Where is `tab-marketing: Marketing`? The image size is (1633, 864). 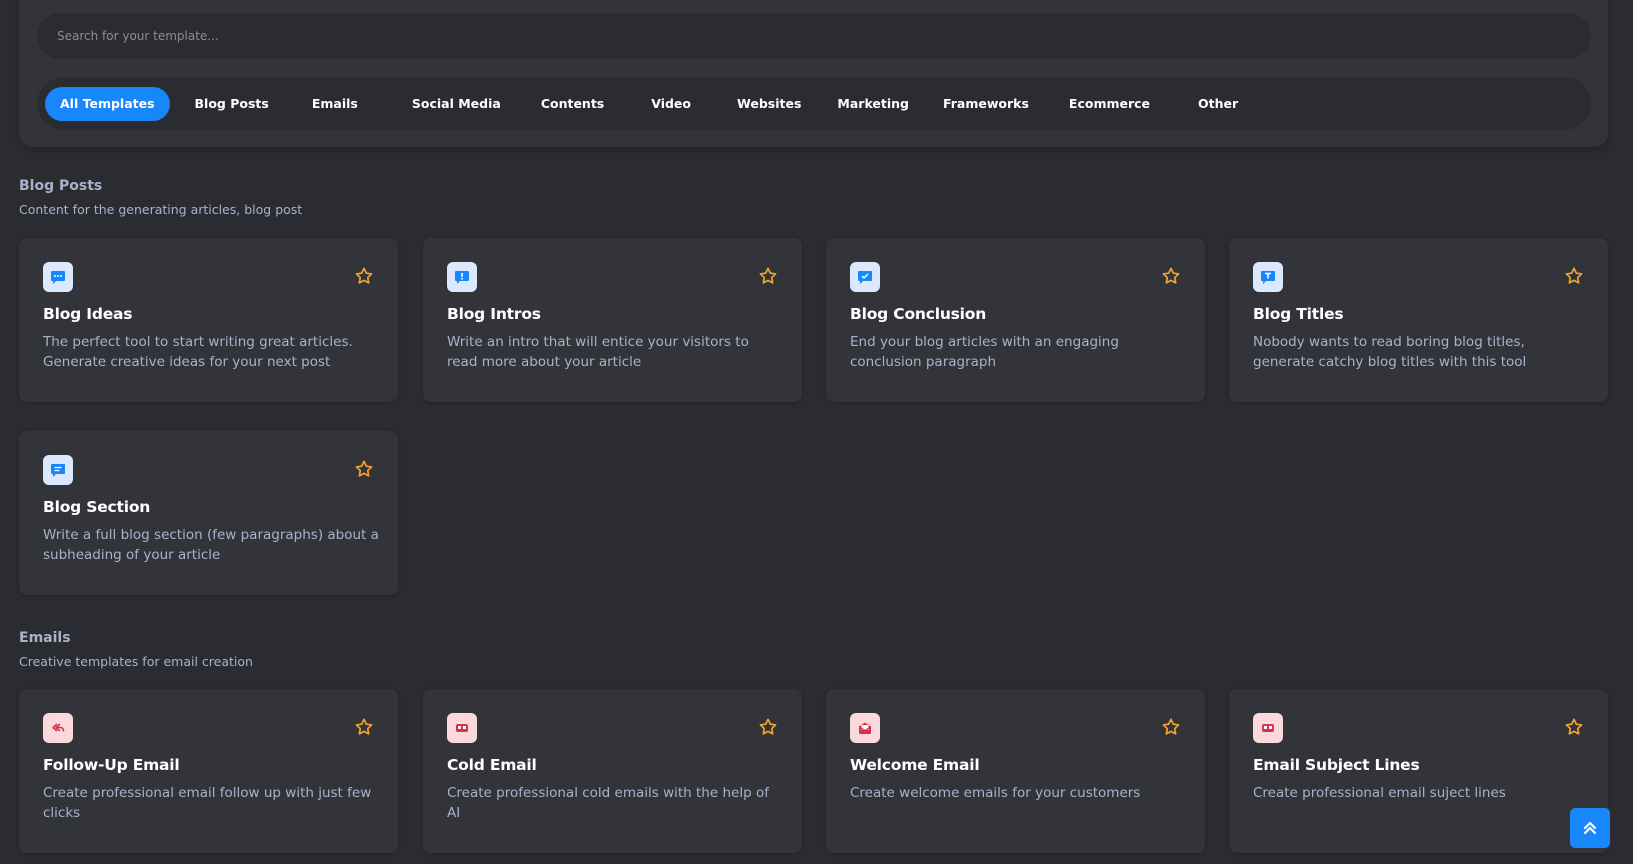 tab-marketing: Marketing is located at coordinates (873, 104).